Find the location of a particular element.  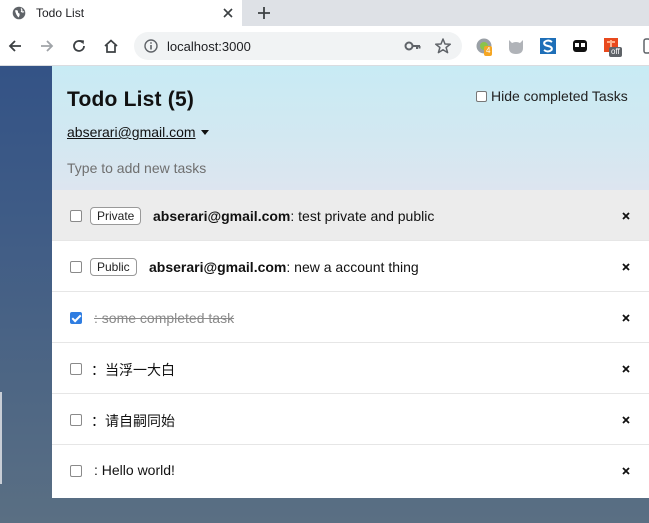

task-row: ：当浮一大白 is located at coordinates (350, 368).